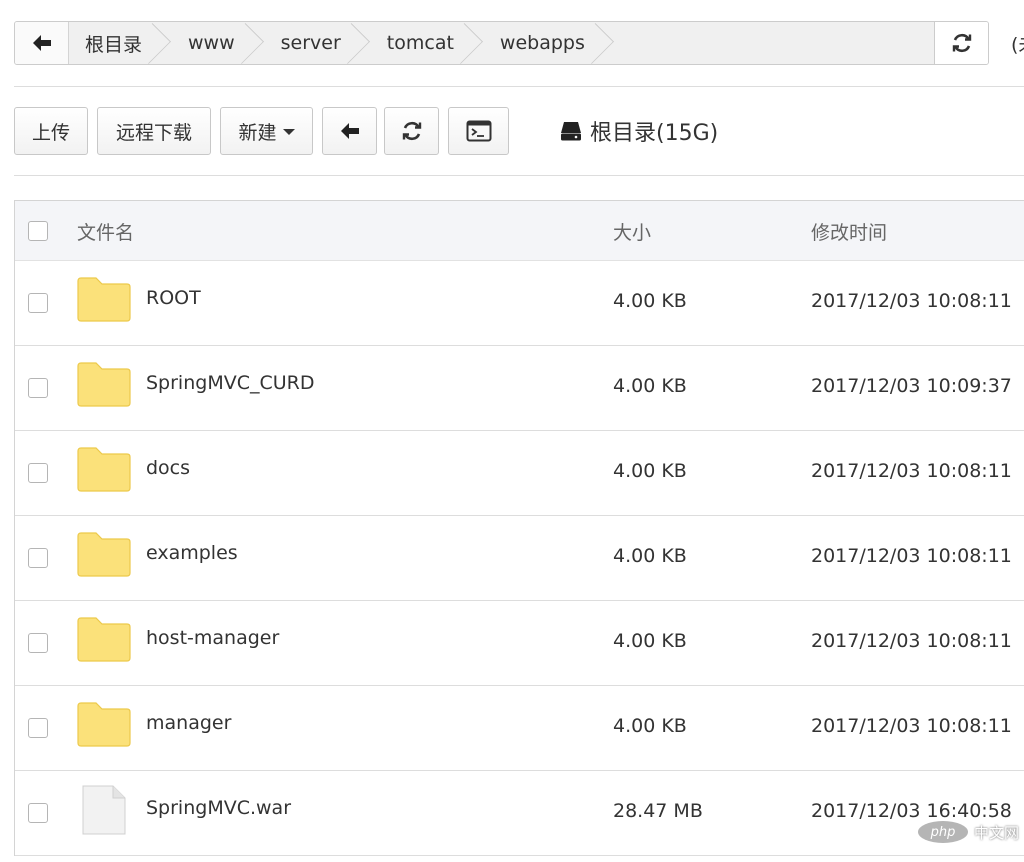 The height and width of the screenshot is (862, 1024). What do you see at coordinates (519, 728) in the screenshot?
I see `table-row: manager 4.00 KB 2017/12/03 10:08:11` at bounding box center [519, 728].